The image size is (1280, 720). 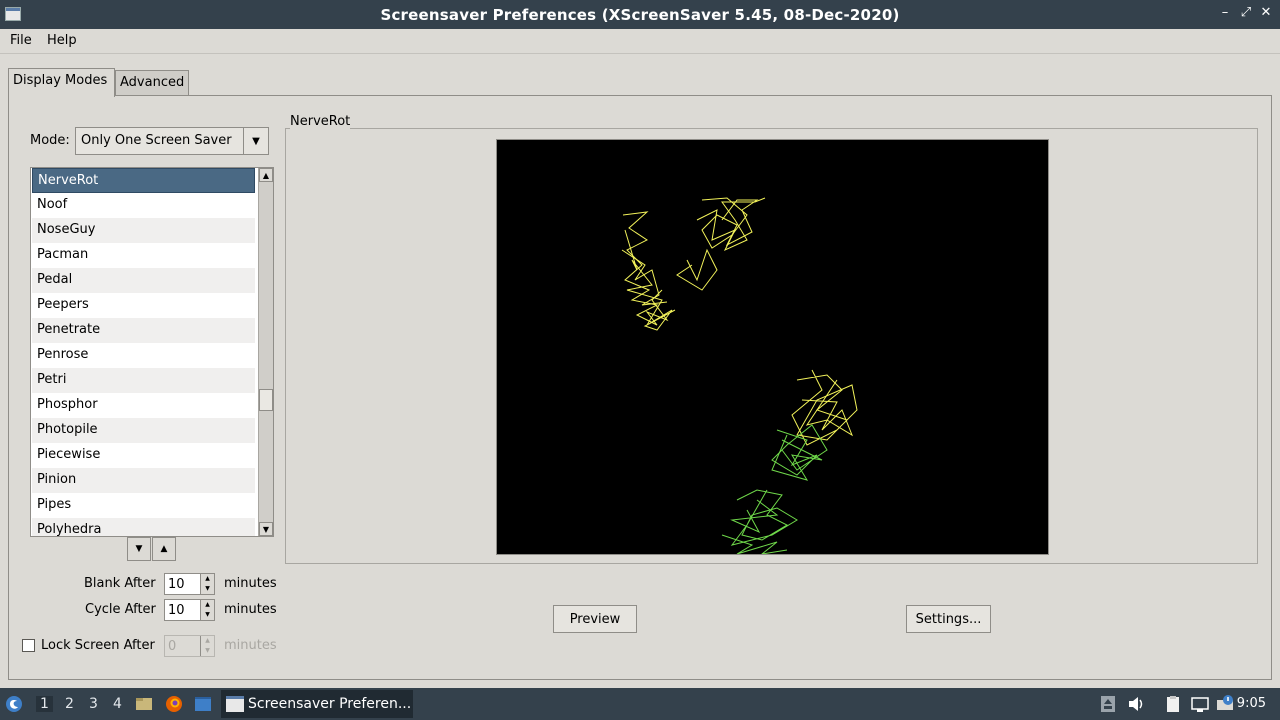 I want to click on list-item: Penetrate, so click(x=143, y=330).